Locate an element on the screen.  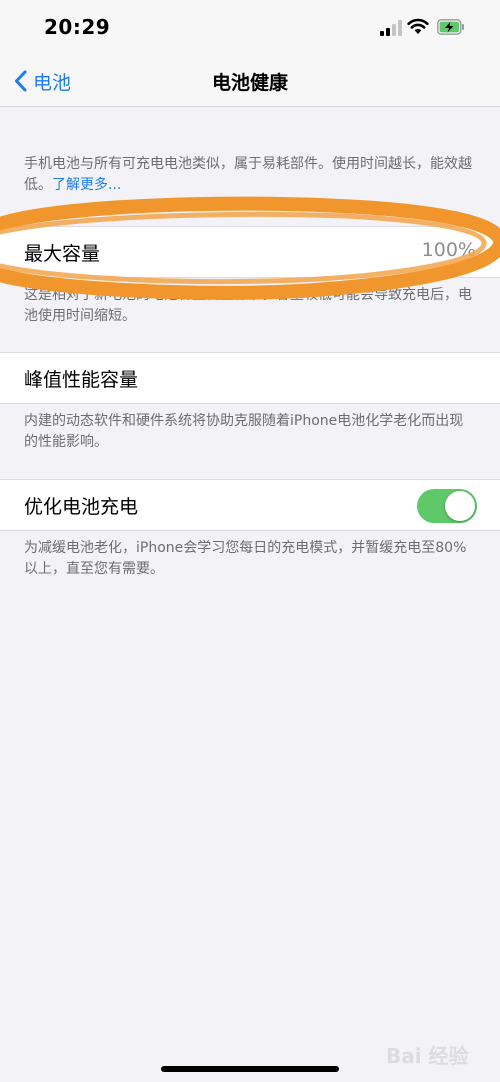
peak-performance-note: 内建的动态软件和硬件系统将协助克服随着iPhone电池化学老化而出现的性能影响。 is located at coordinates (244, 431).